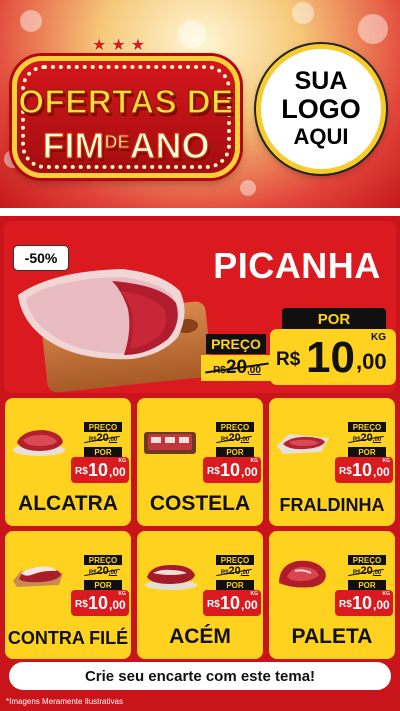 The width and height of the screenshot is (400, 711). Describe the element at coordinates (332, 505) in the screenshot. I see `product-name: FRALDINHA` at that location.